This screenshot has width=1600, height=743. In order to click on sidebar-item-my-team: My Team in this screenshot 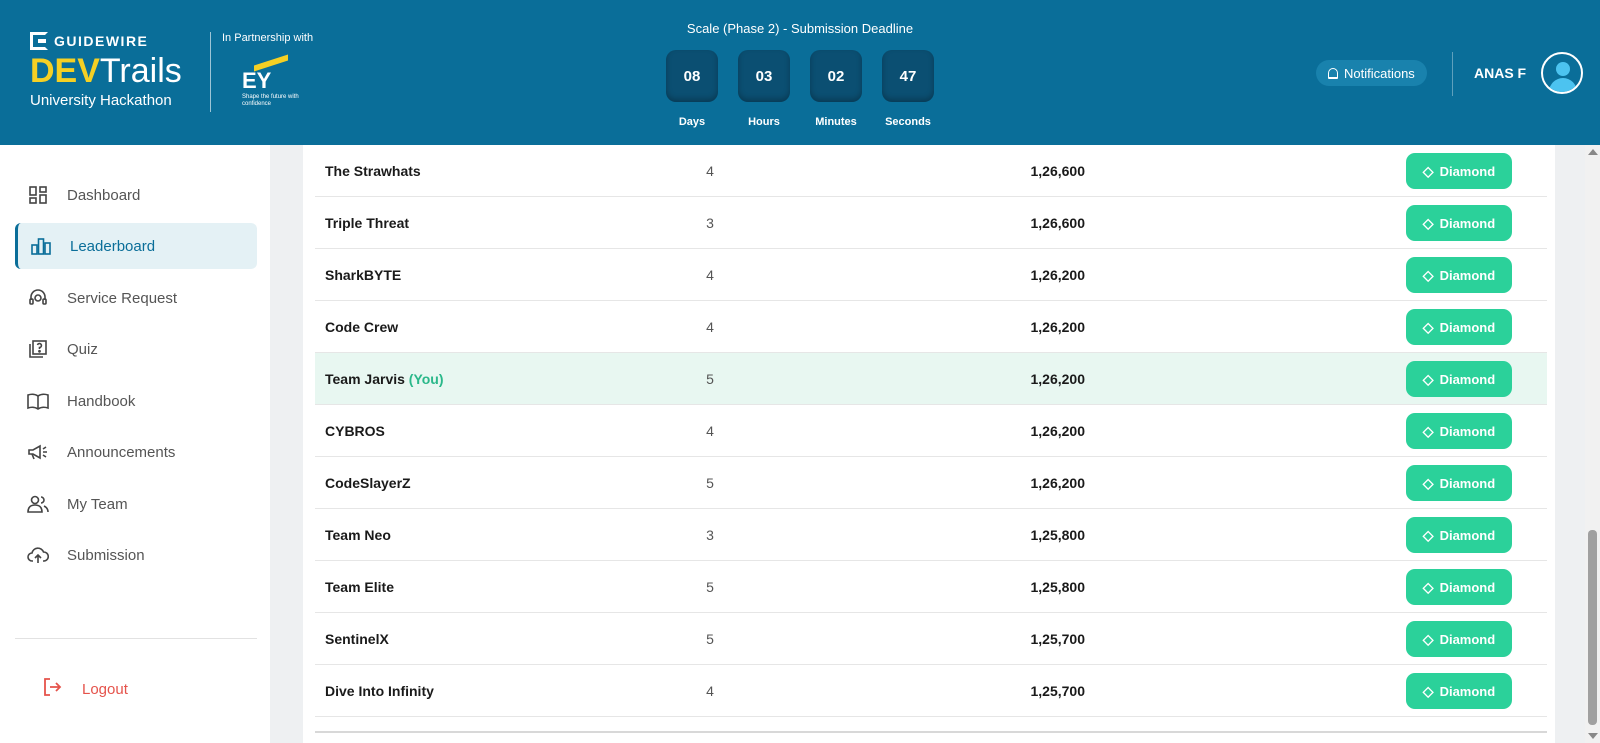, I will do `click(136, 504)`.